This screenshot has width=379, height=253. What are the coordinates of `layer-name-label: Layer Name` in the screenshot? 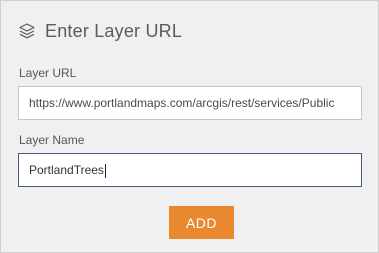 It's located at (52, 140).